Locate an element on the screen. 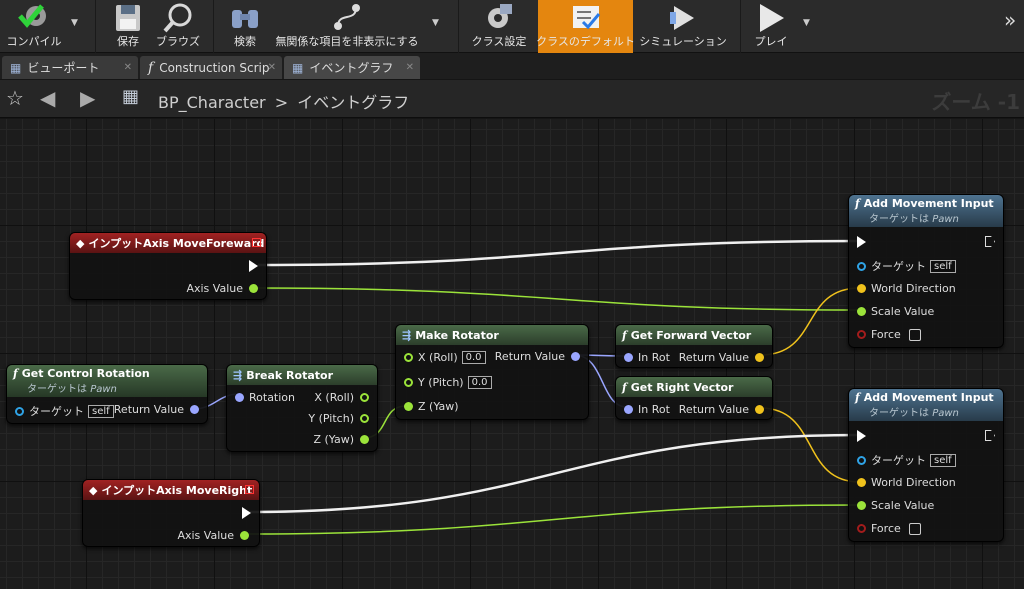 Image resolution: width=1024 pixels, height=589 pixels. roll-value-box: 0.0 is located at coordinates (473, 357).